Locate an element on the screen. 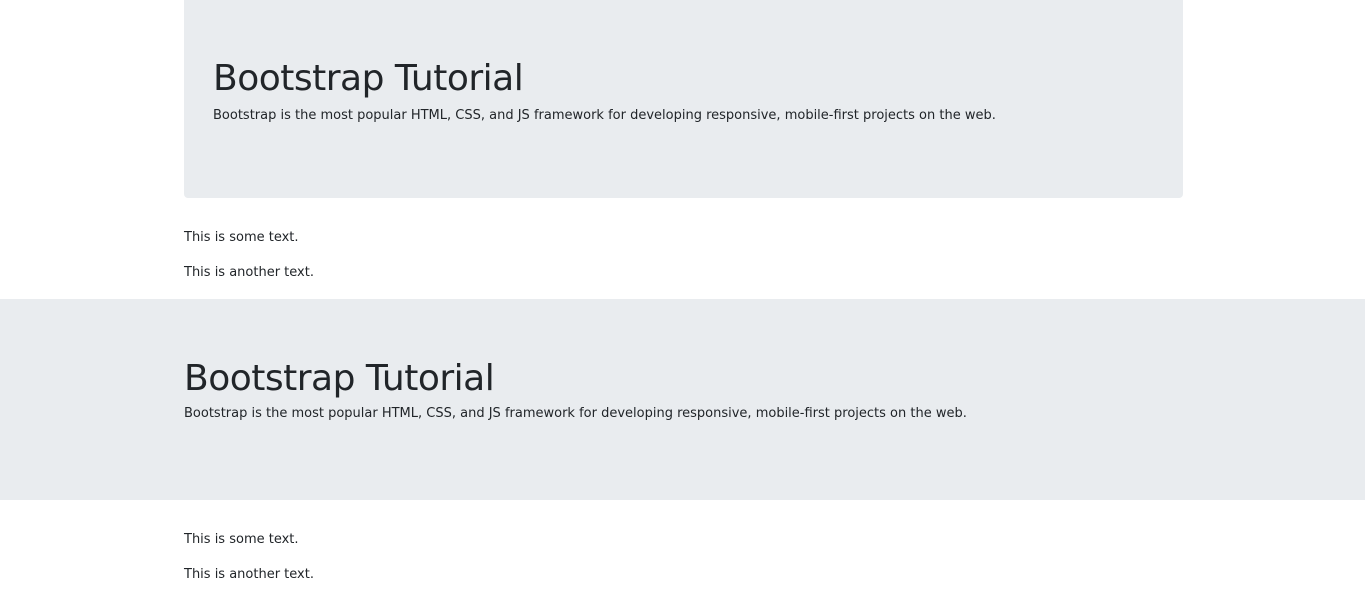  paragraph-another-text-2: This is another text. is located at coordinates (249, 574).